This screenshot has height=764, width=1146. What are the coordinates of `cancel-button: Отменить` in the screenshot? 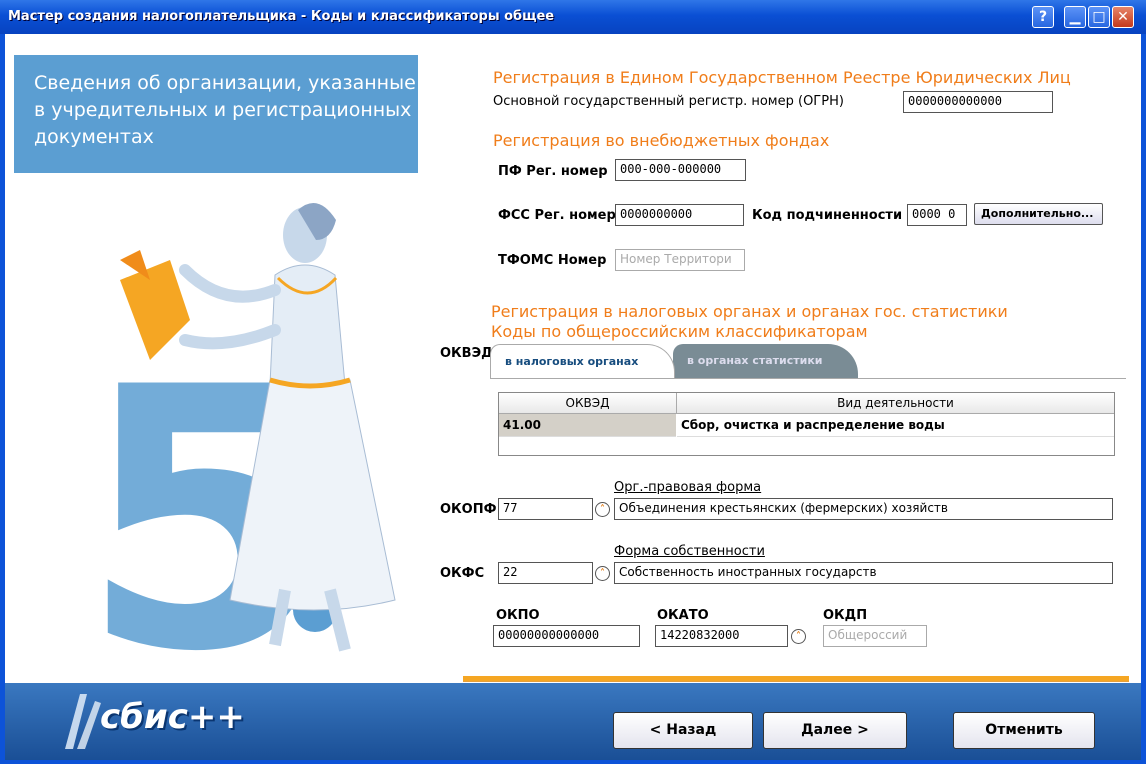 It's located at (1024, 730).